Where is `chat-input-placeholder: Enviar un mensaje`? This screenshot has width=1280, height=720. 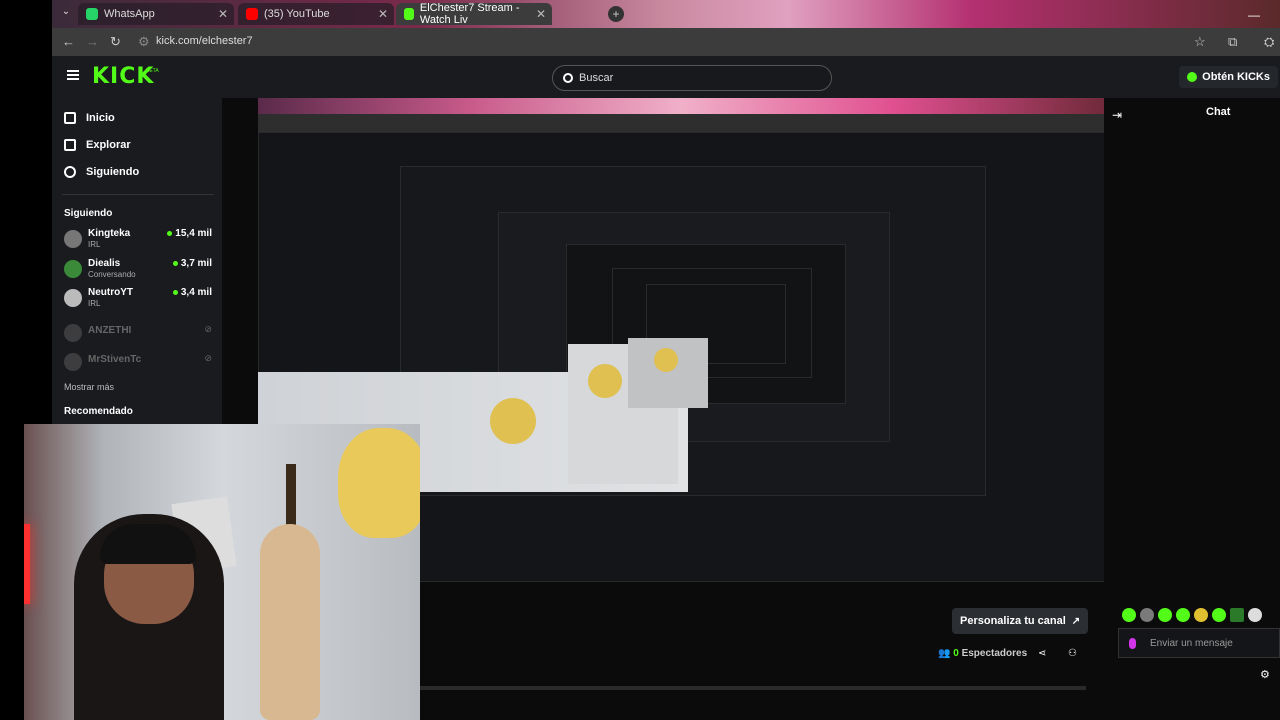
chat-input-placeholder: Enviar un mensaje is located at coordinates (1191, 643).